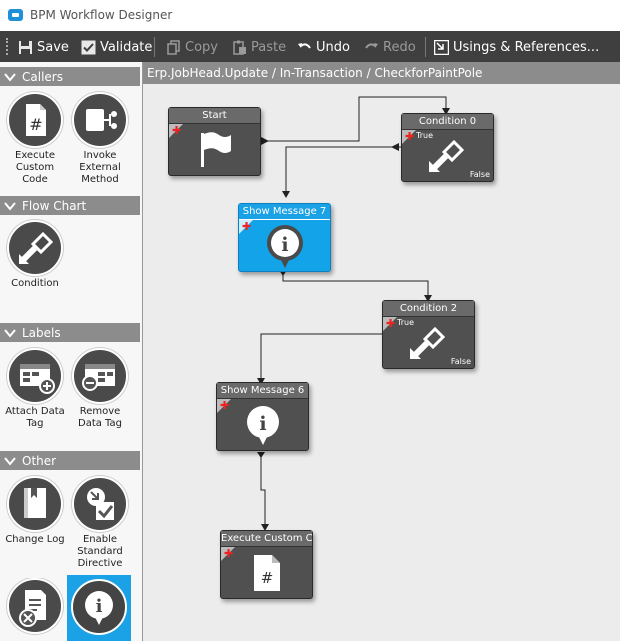  What do you see at coordinates (35, 283) in the screenshot?
I see `tool-label: Condition` at bounding box center [35, 283].